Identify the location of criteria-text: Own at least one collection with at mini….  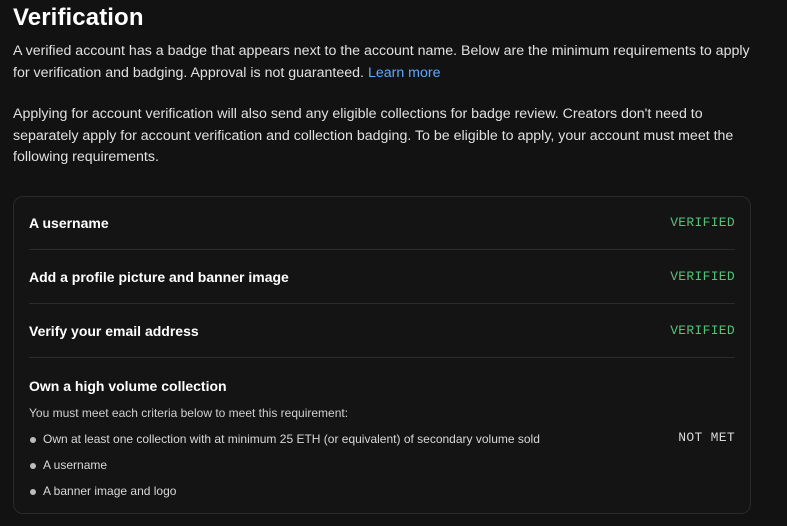
(291, 439).